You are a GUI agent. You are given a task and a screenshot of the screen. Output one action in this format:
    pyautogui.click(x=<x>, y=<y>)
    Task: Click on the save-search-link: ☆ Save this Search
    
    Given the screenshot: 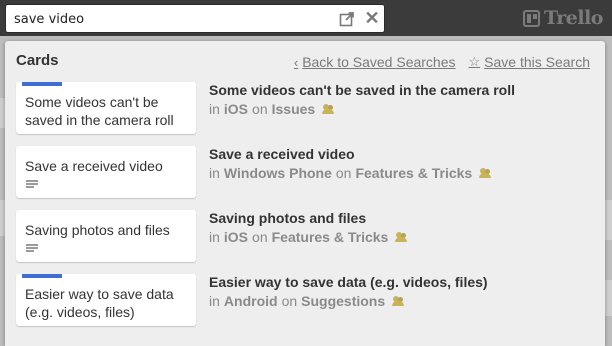 What is the action you would take?
    pyautogui.click(x=530, y=62)
    